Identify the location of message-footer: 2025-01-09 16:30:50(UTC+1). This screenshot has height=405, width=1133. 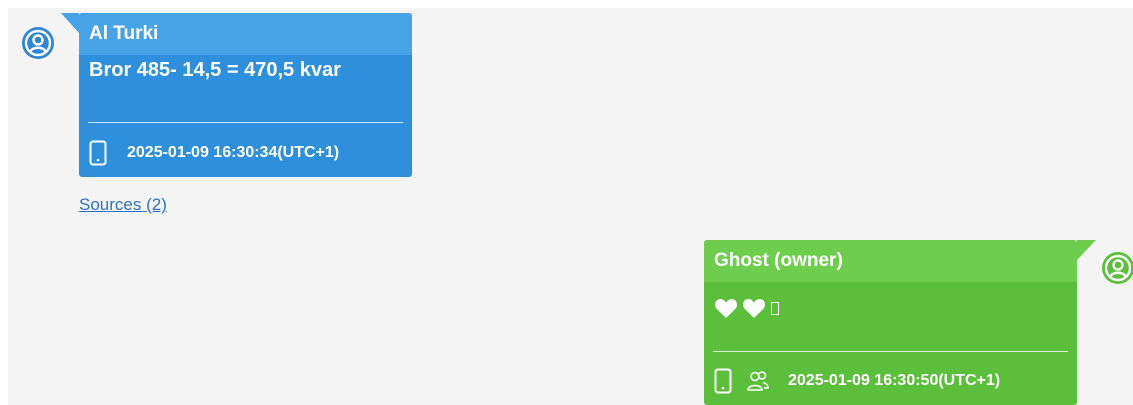
(890, 381).